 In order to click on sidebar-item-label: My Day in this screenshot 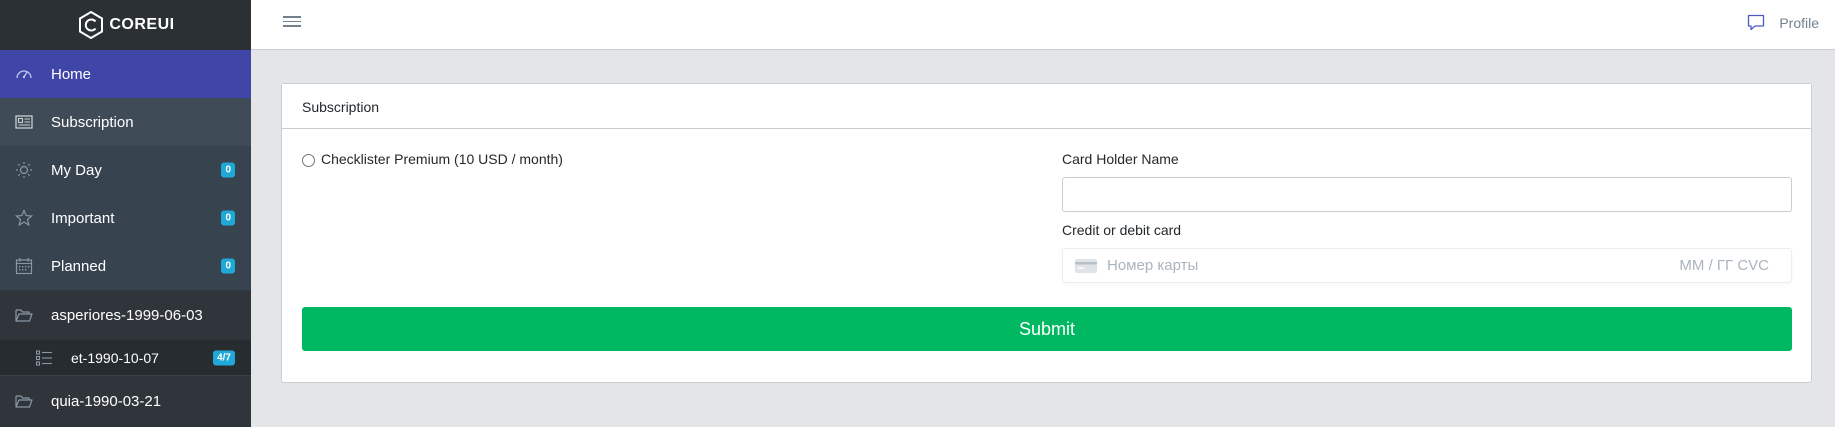, I will do `click(76, 170)`.